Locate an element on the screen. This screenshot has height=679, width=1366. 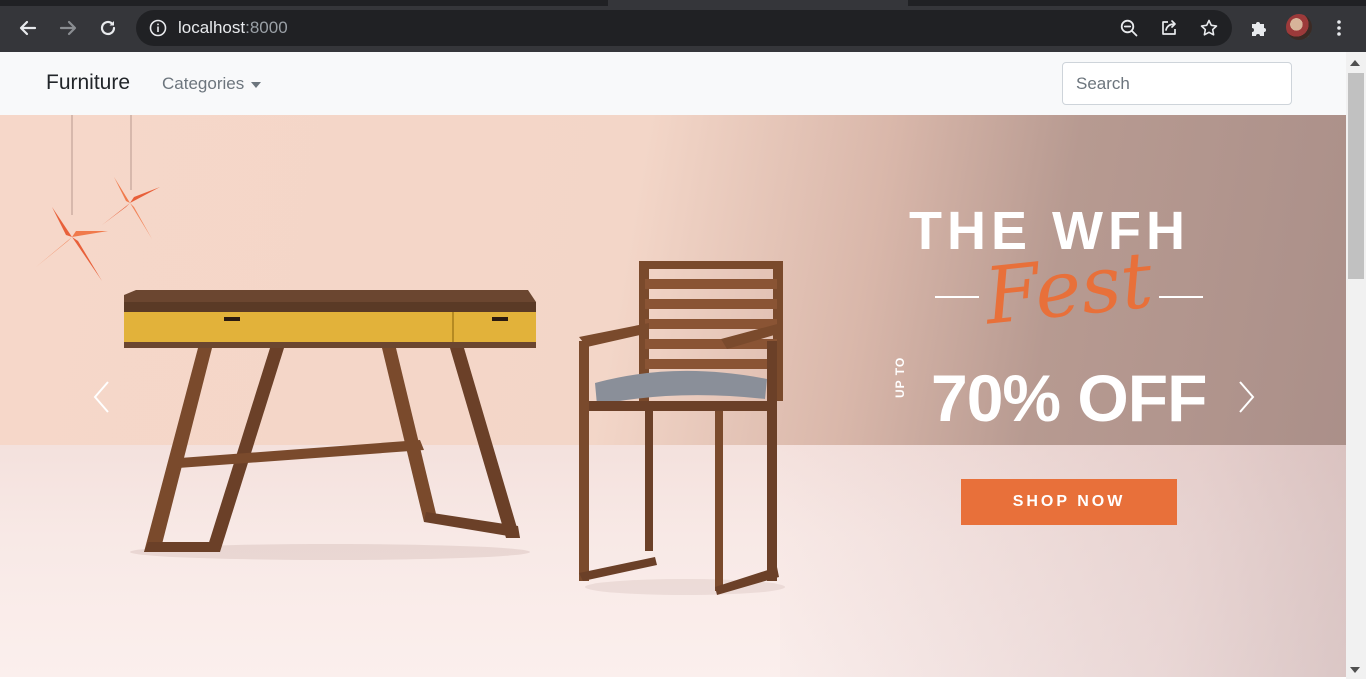
reload-icon is located at coordinates (108, 28).